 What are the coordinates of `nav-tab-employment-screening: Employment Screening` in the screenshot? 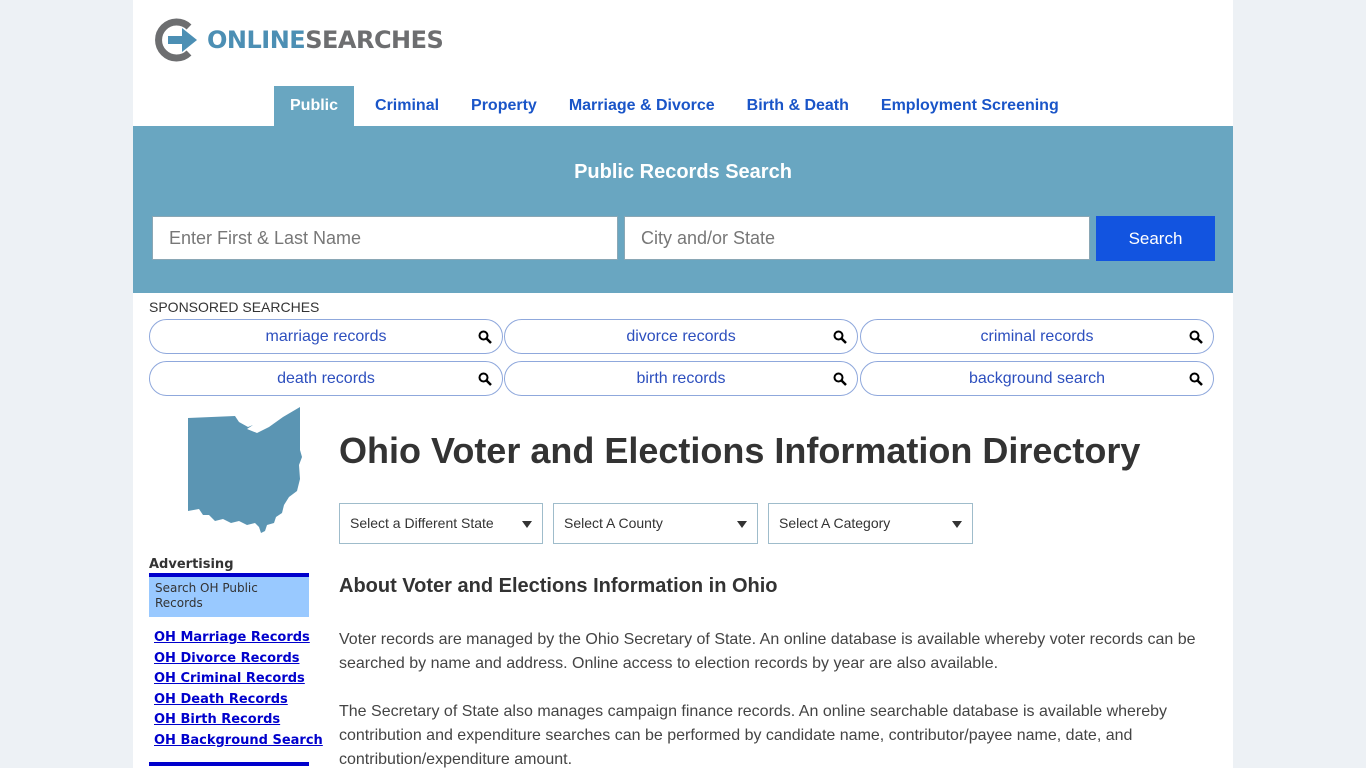 It's located at (970, 106).